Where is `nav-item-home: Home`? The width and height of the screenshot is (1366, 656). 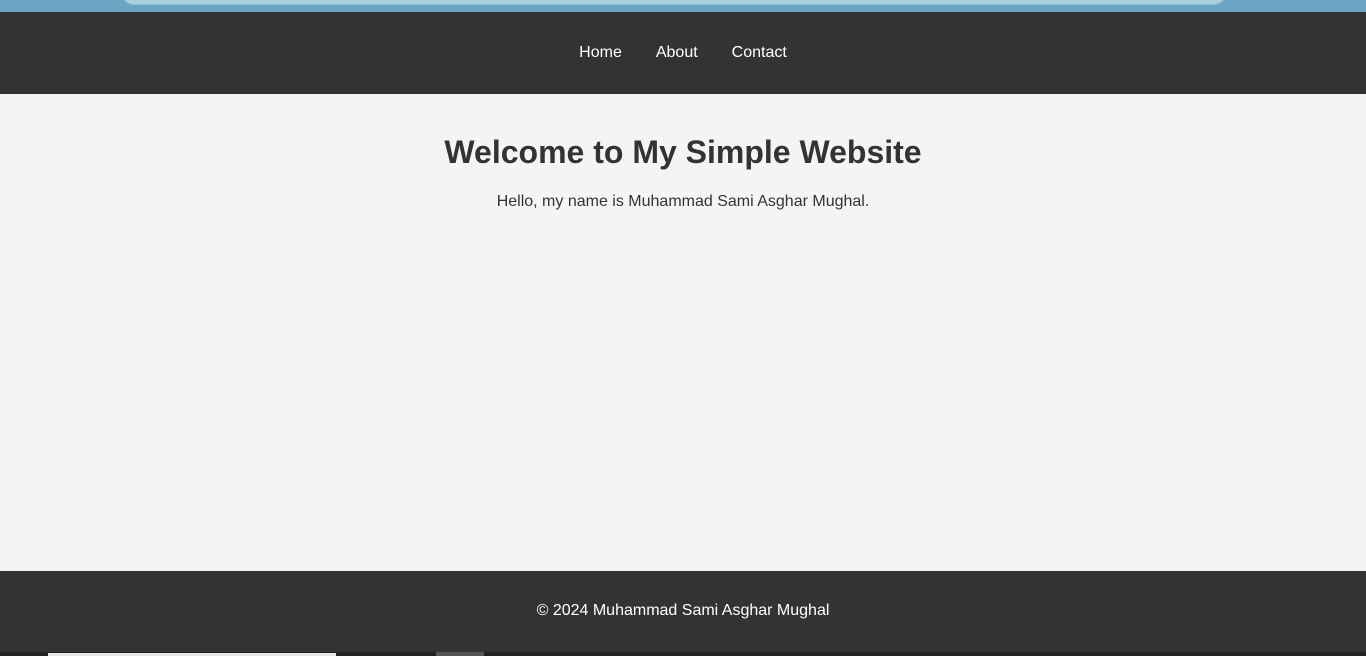 nav-item-home: Home is located at coordinates (600, 53).